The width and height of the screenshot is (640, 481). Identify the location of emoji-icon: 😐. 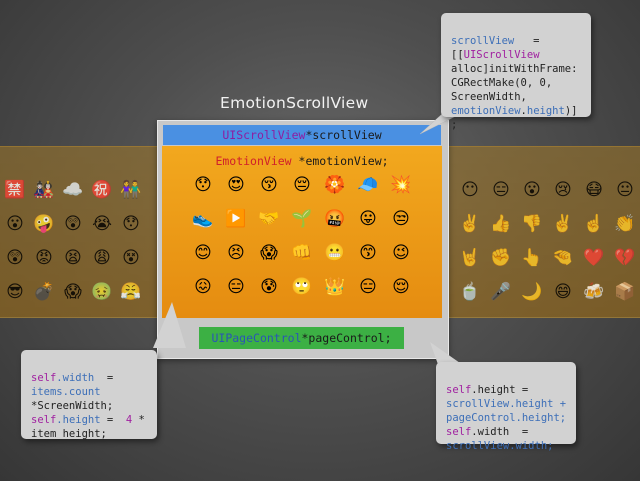
(625, 190).